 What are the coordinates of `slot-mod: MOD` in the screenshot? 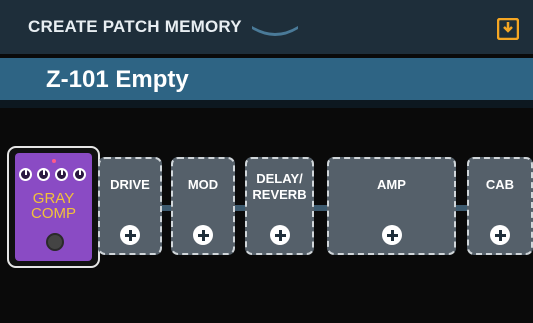 It's located at (203, 206).